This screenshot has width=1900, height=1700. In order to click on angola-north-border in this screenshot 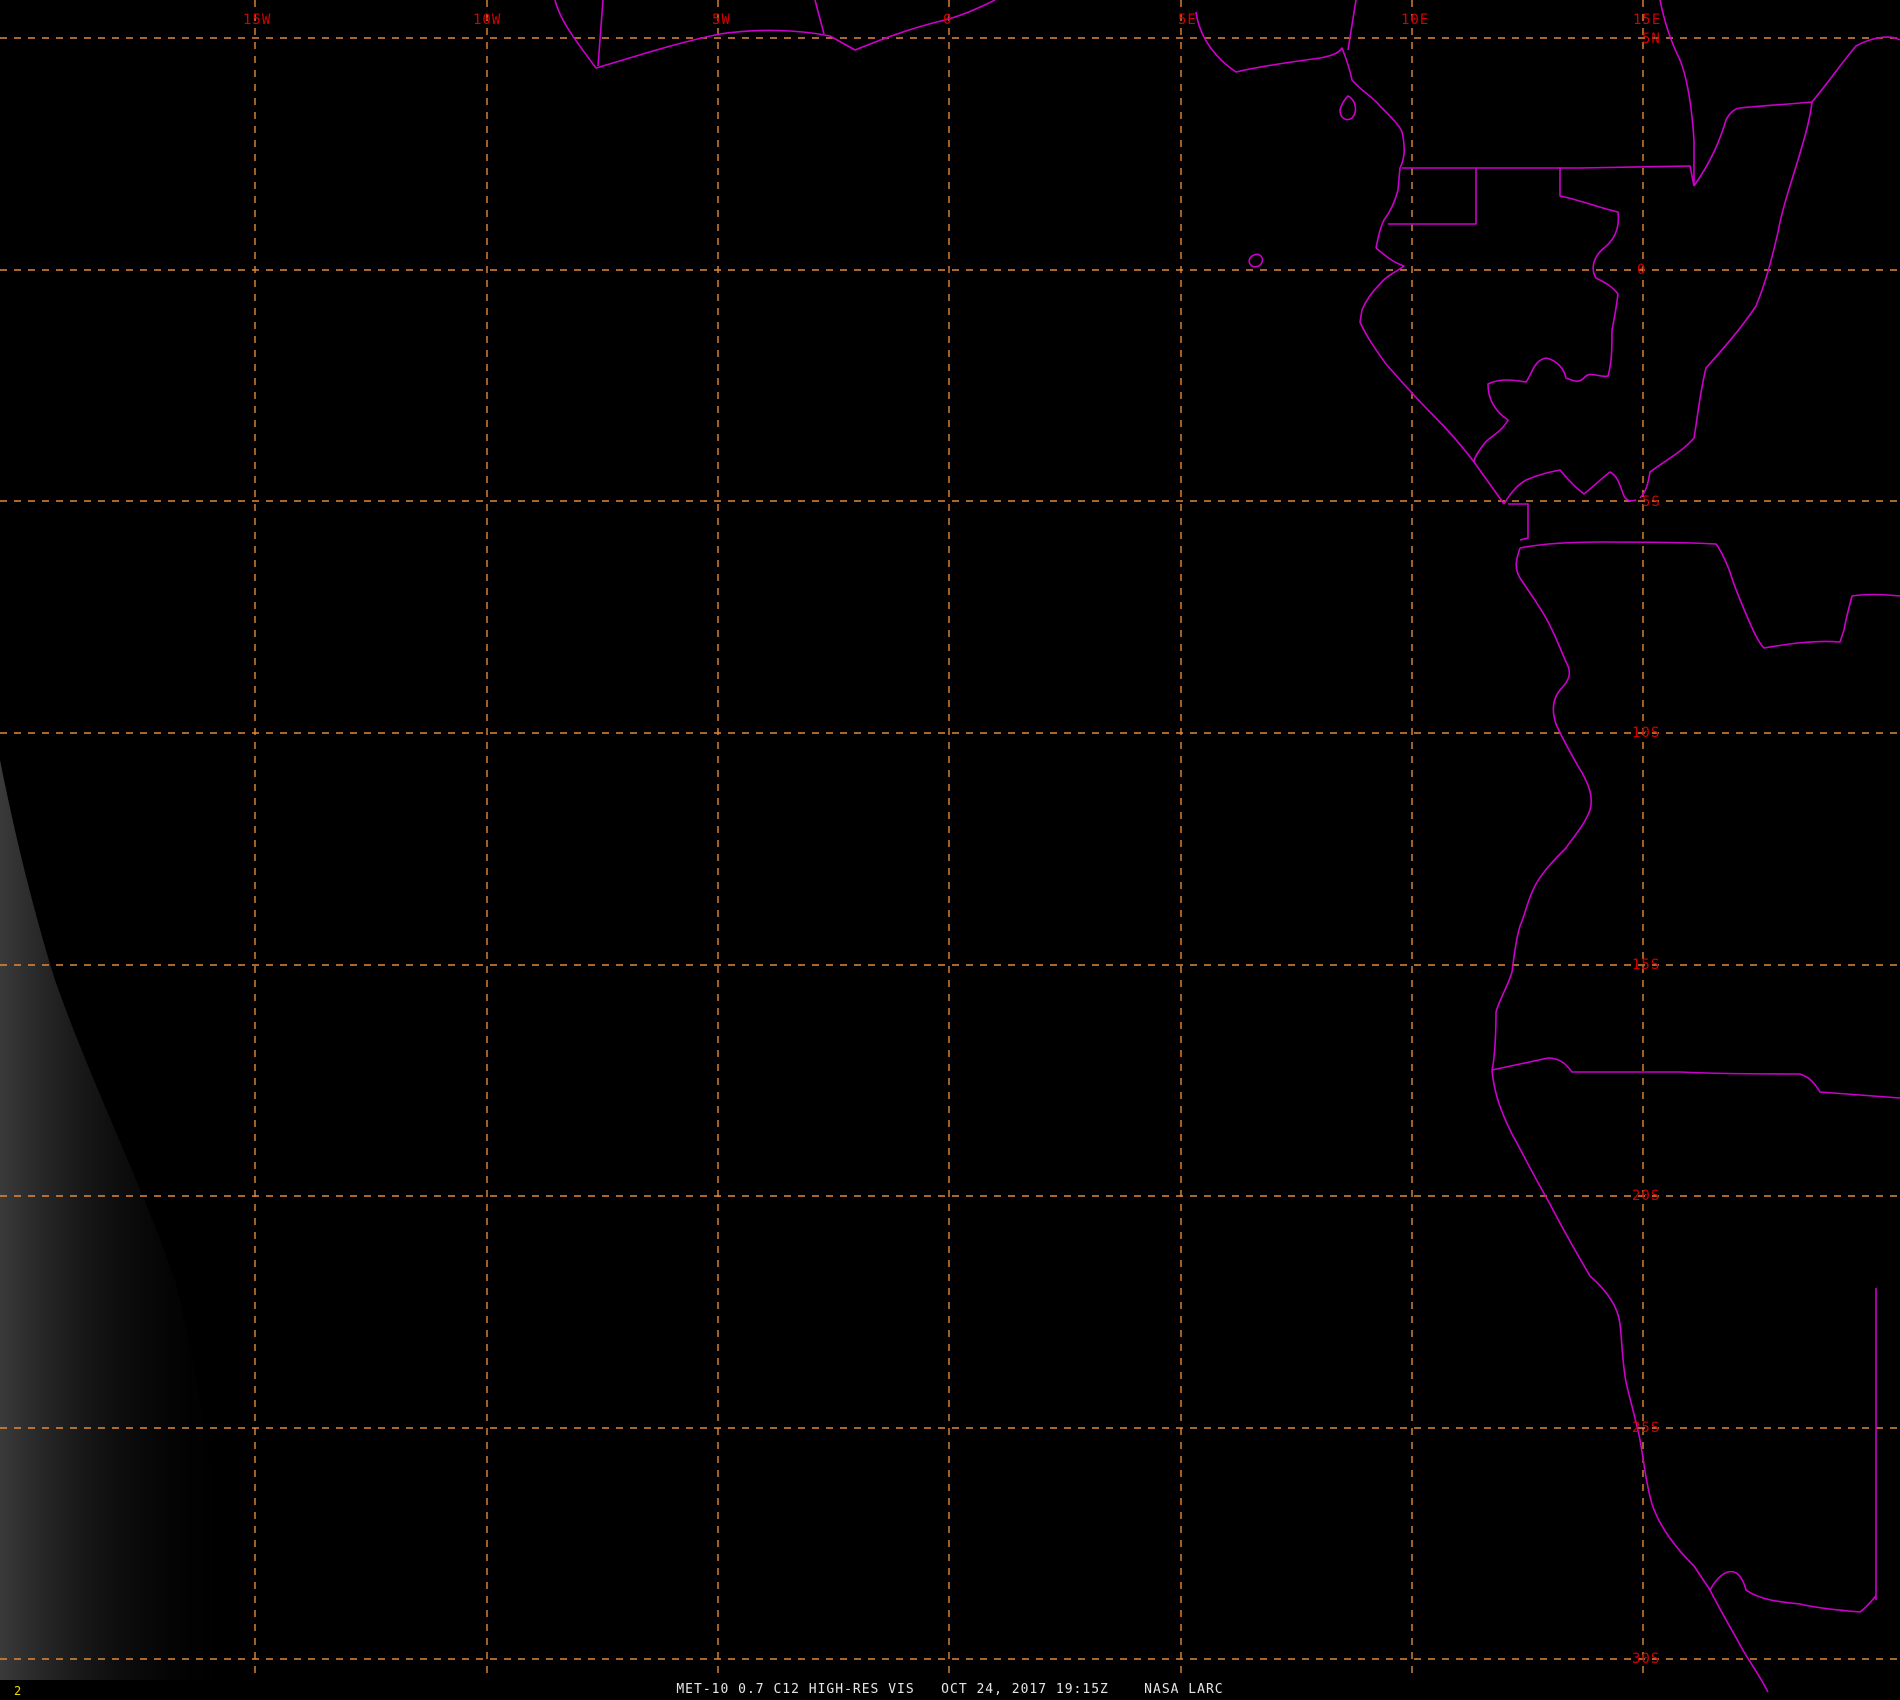, I will do `click(1709, 595)`.